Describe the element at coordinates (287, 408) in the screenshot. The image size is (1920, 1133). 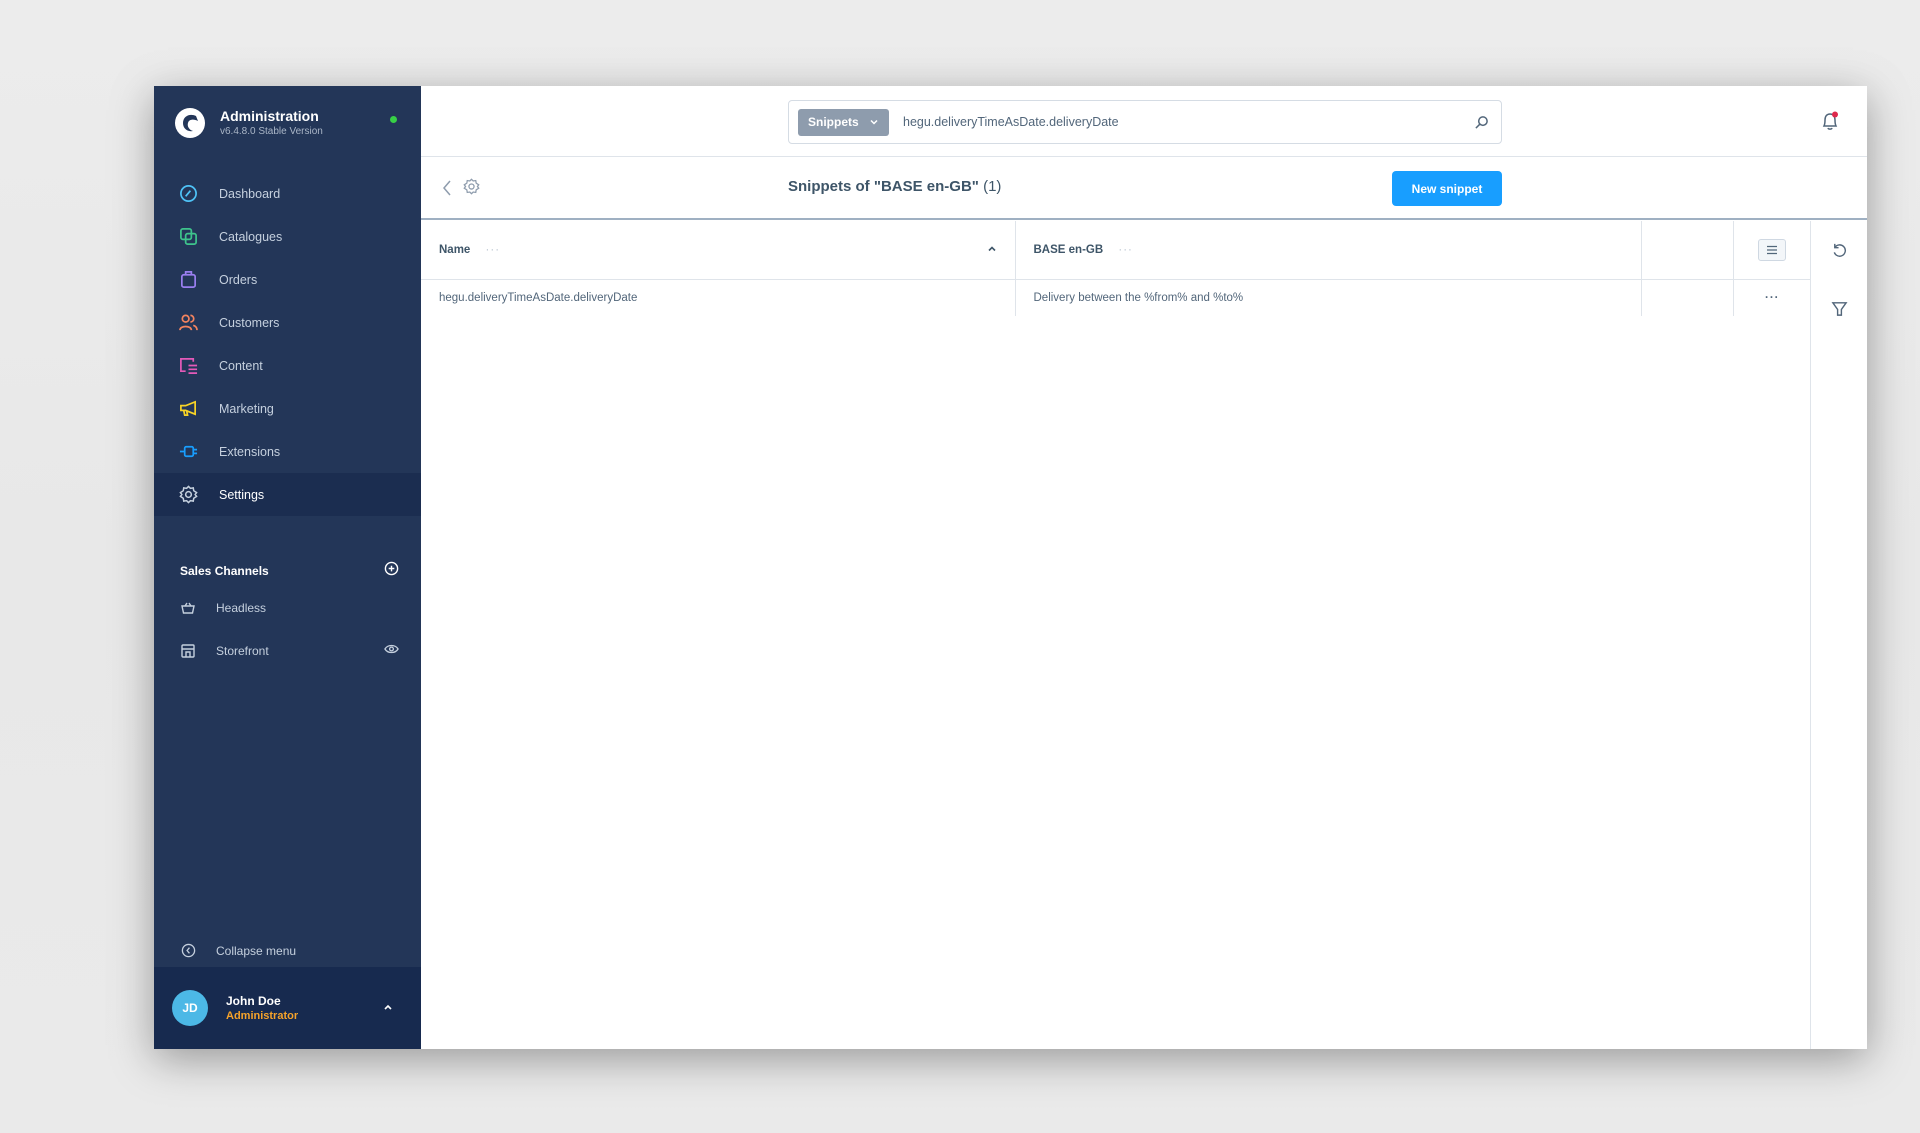
I see `sidebar-item-marketing: Marketing` at that location.